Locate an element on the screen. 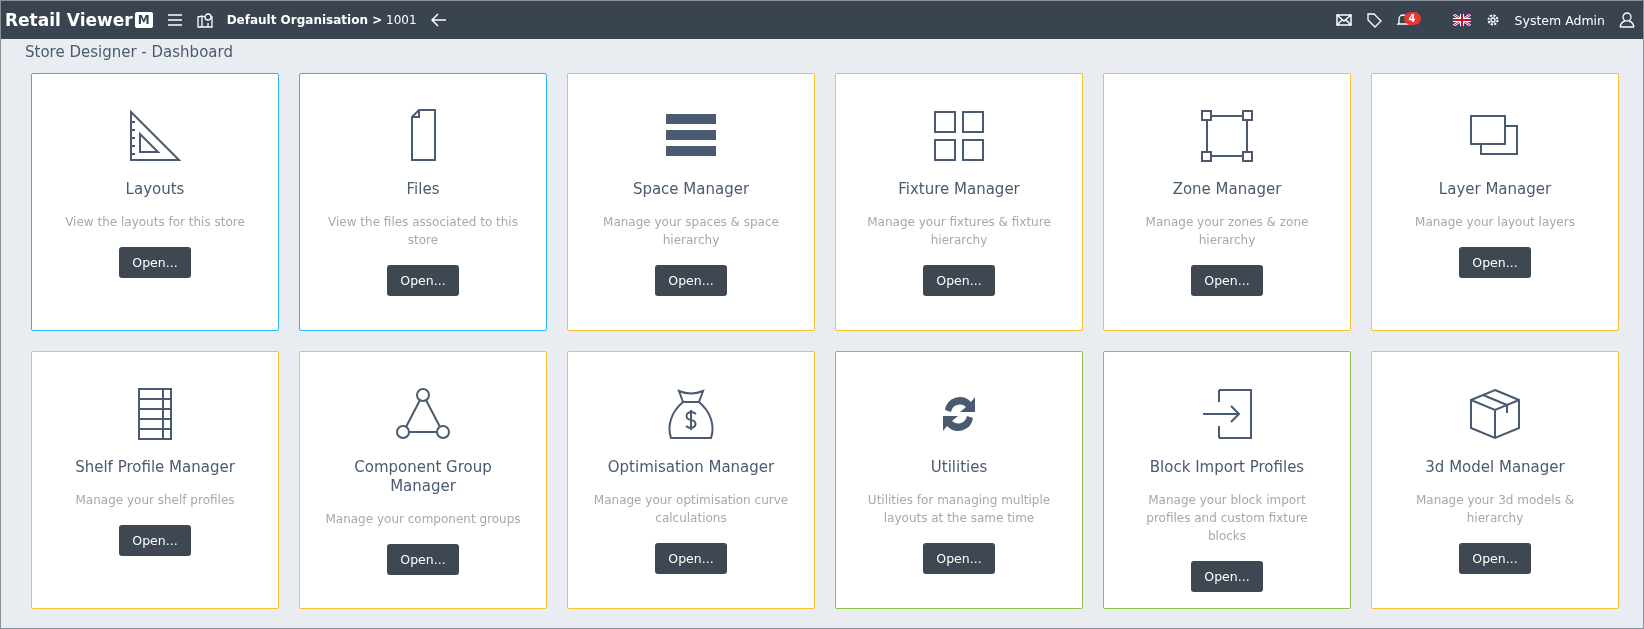 This screenshot has height=629, width=1644. node-triangle-icon is located at coordinates (423, 414).